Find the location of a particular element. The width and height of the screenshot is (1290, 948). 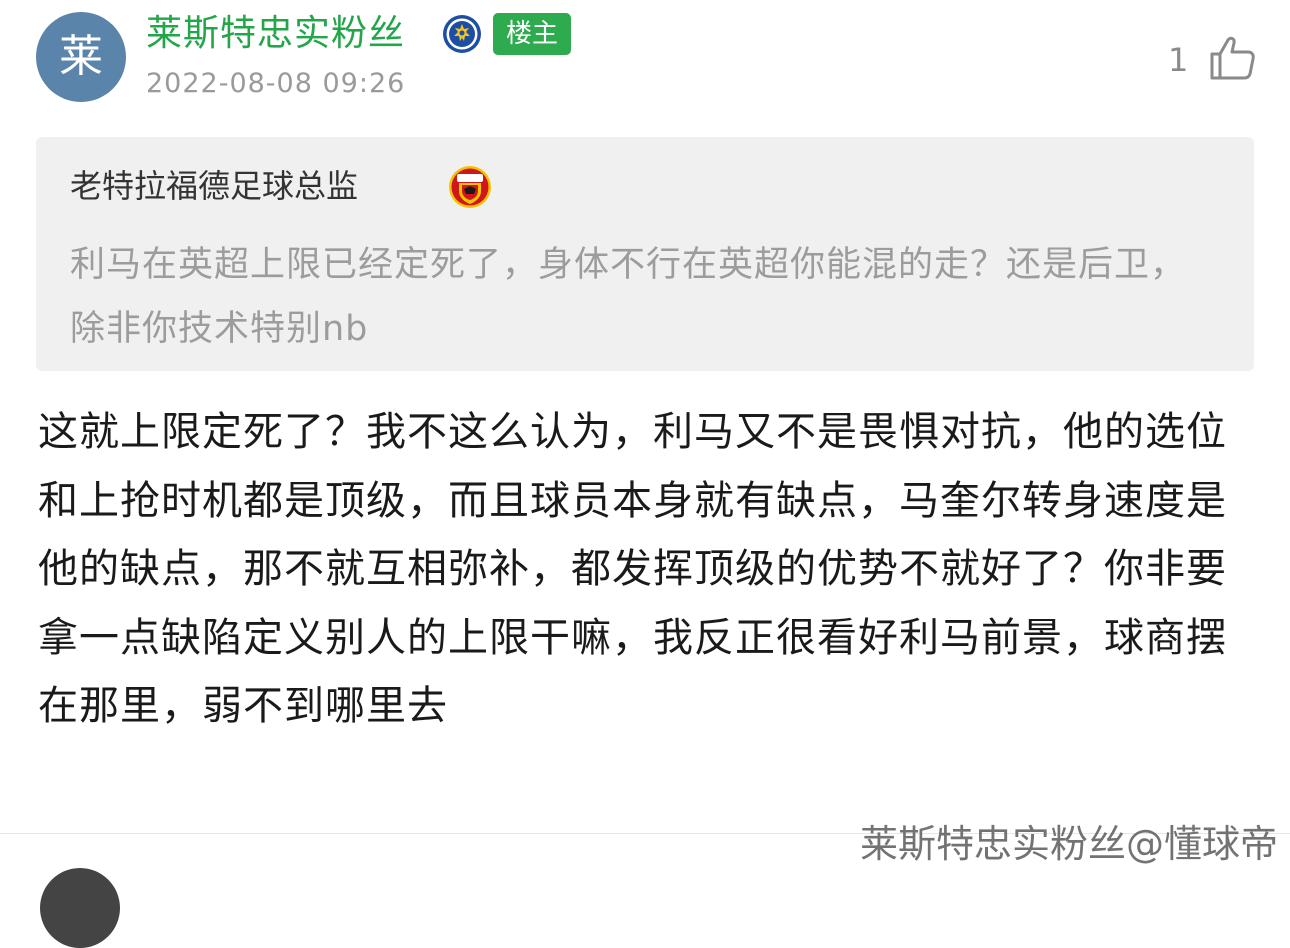

manchester-united-crest-icon is located at coordinates (470, 187).